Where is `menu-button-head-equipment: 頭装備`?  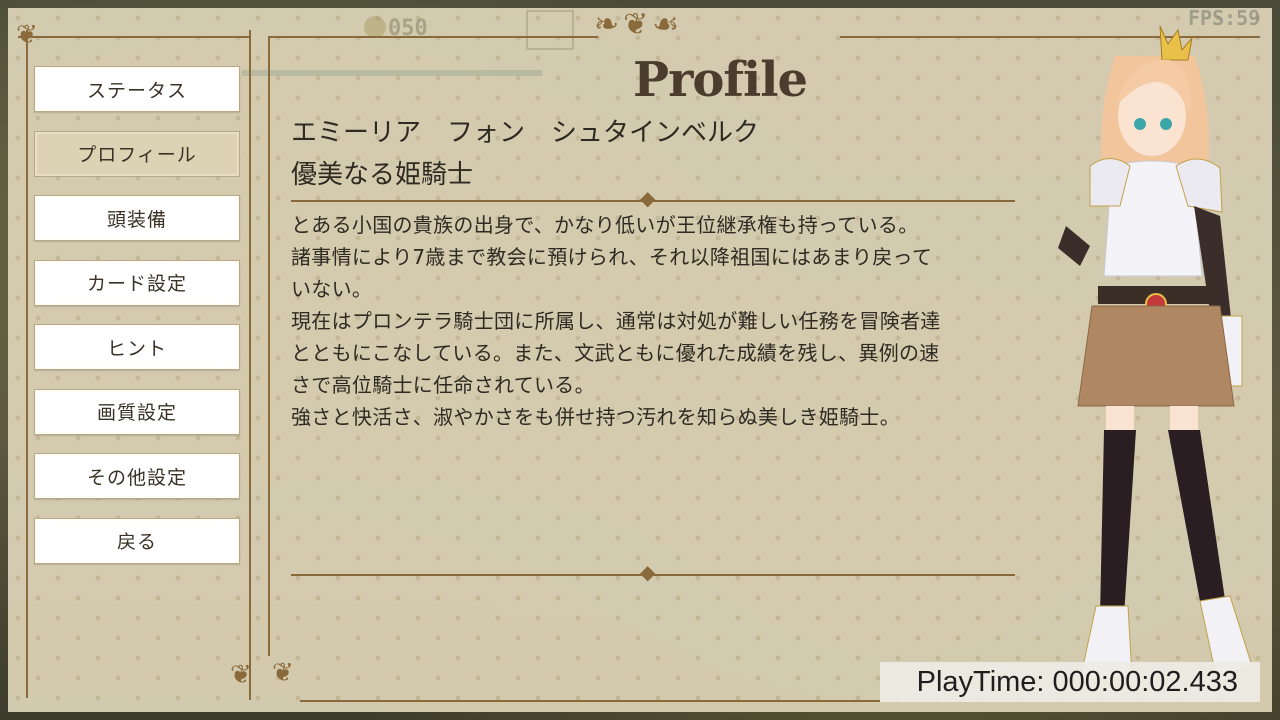
menu-button-head-equipment: 頭装備 is located at coordinates (137, 218).